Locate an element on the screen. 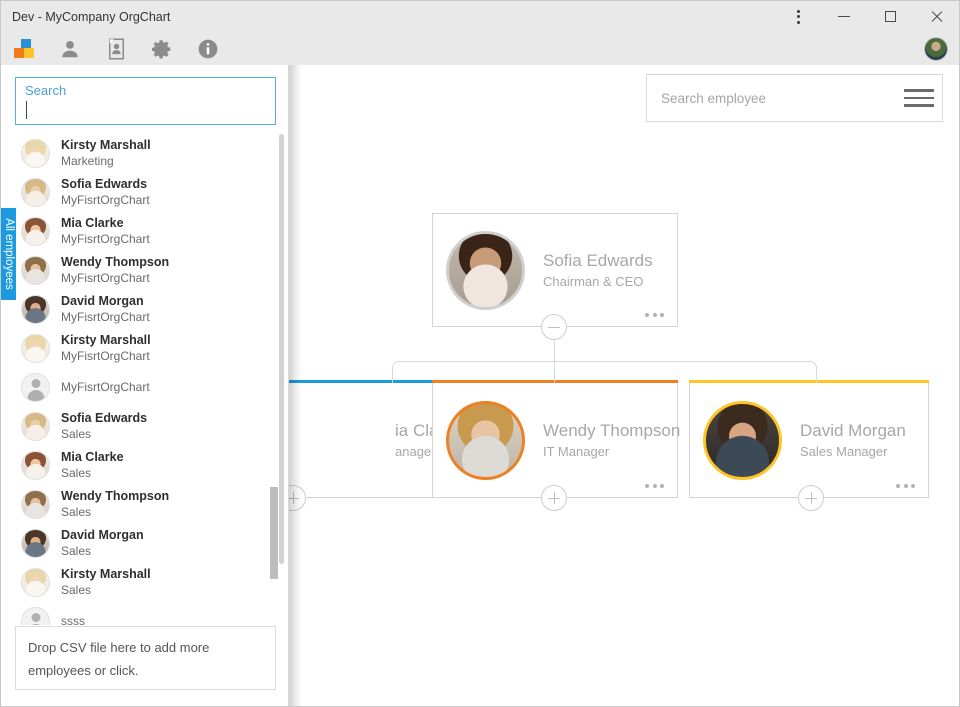 This screenshot has width=960, height=707. node-name: Sofia Edwards is located at coordinates (598, 260).